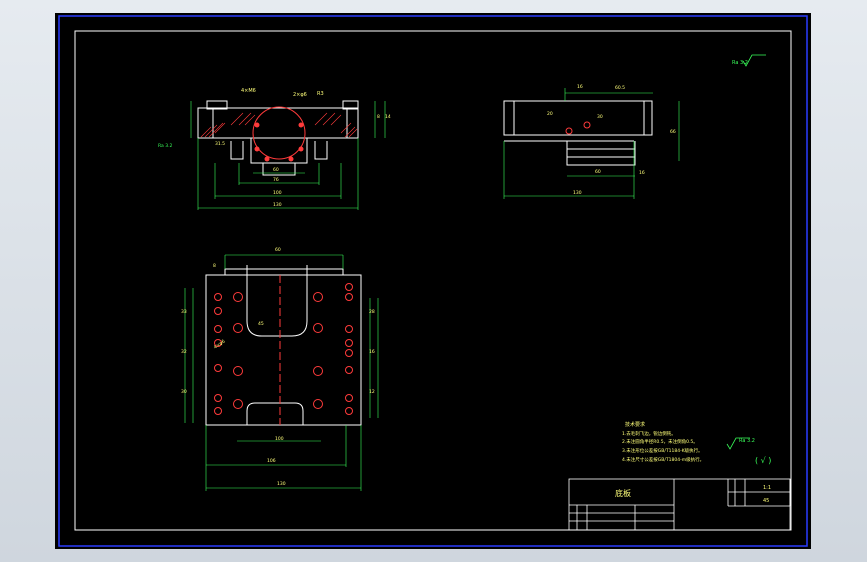  What do you see at coordinates (378, 117) in the screenshot?
I see `dim-front-8: 8` at bounding box center [378, 117].